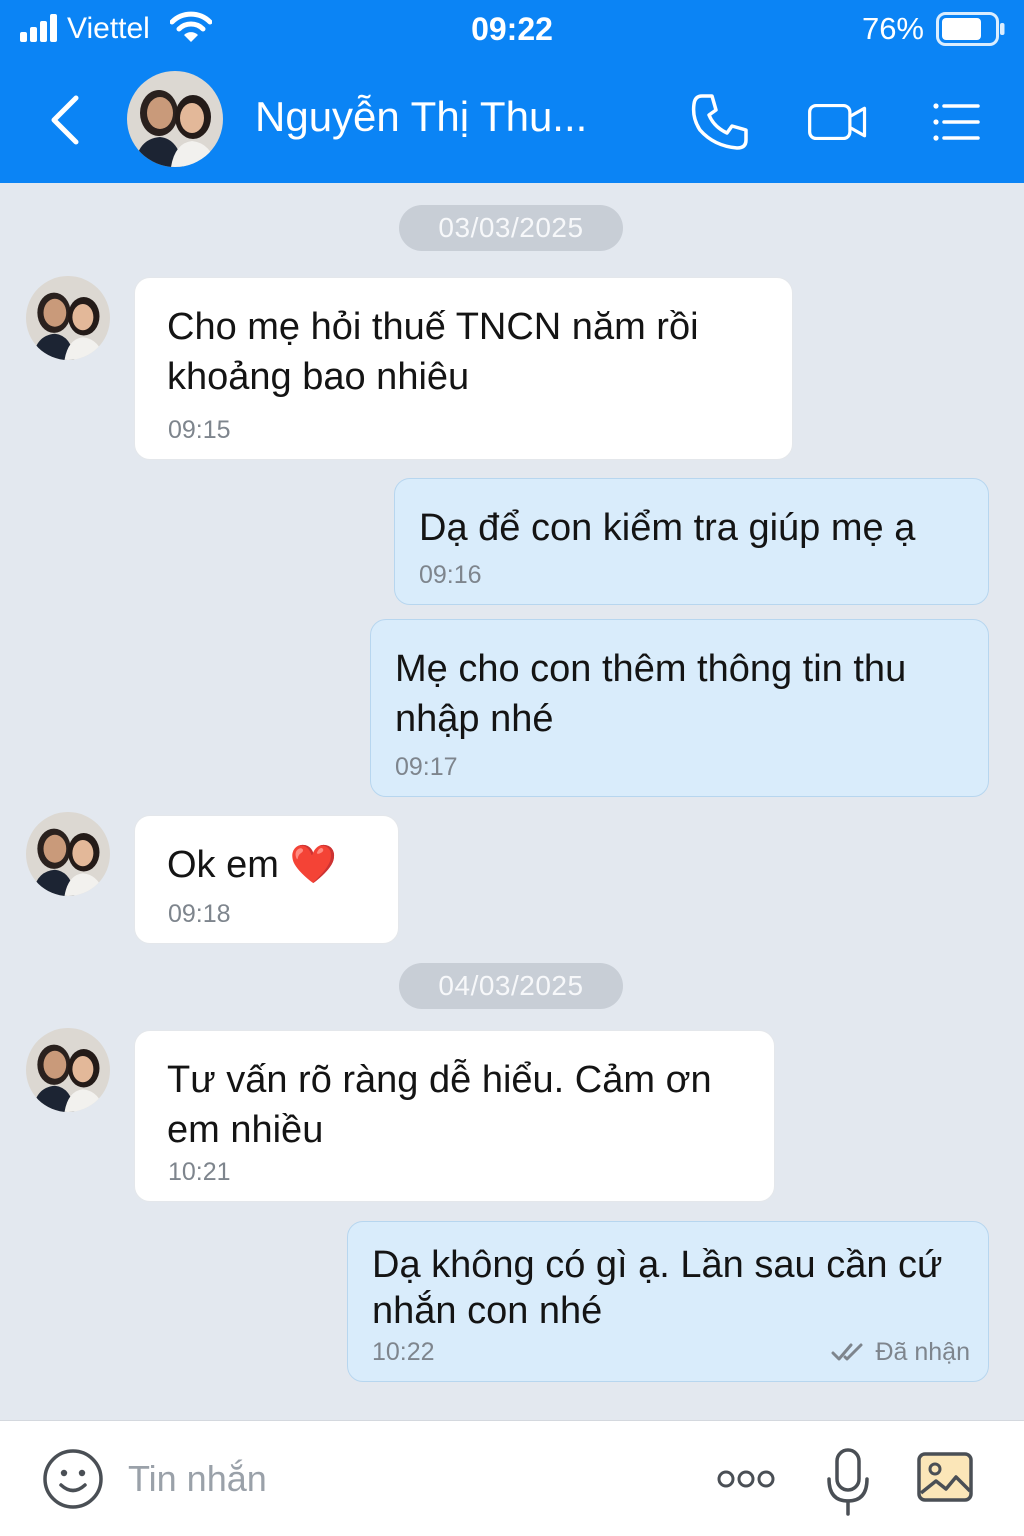 The height and width of the screenshot is (1536, 1024). I want to click on double-check-icon, so click(847, 1352).